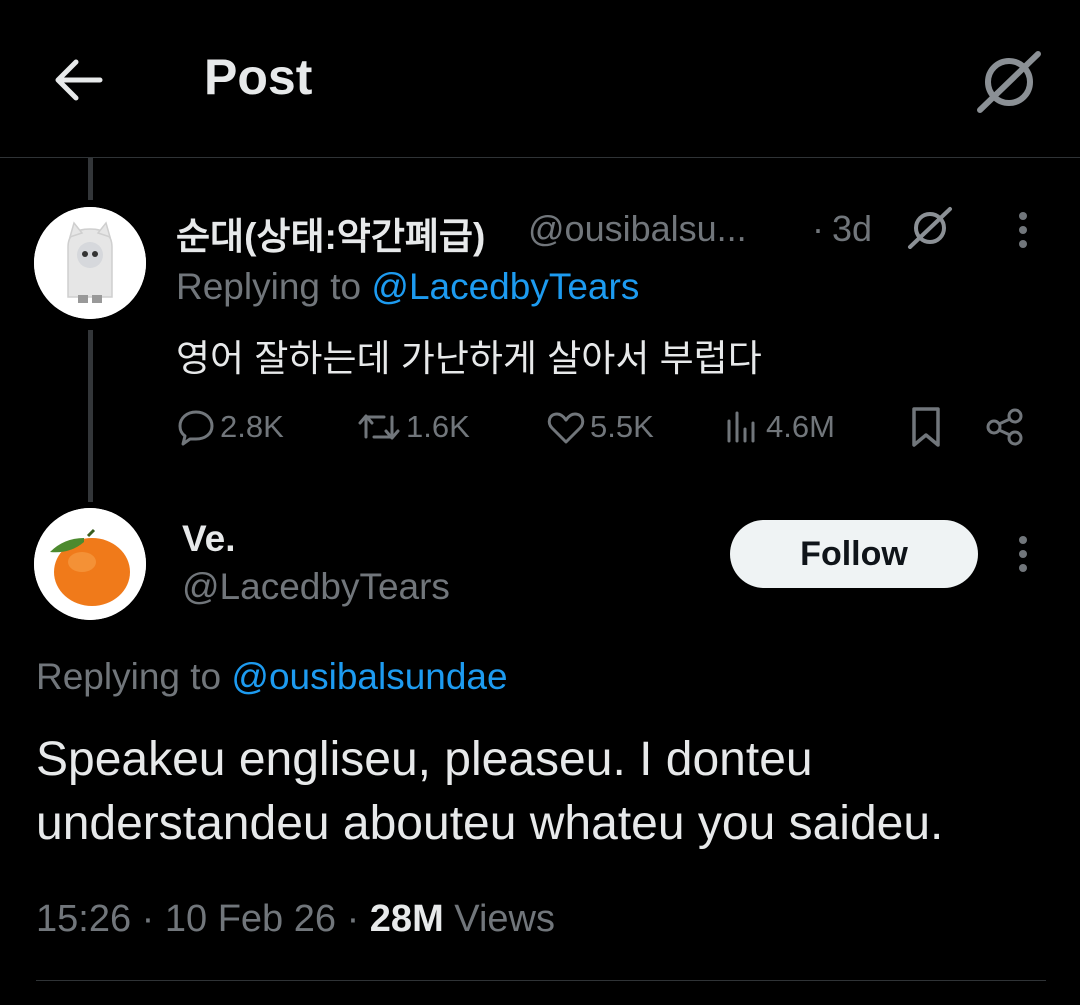 This screenshot has width=1080, height=1005. I want to click on reply-author-name: 순대(상태:약간폐급), so click(330, 233).